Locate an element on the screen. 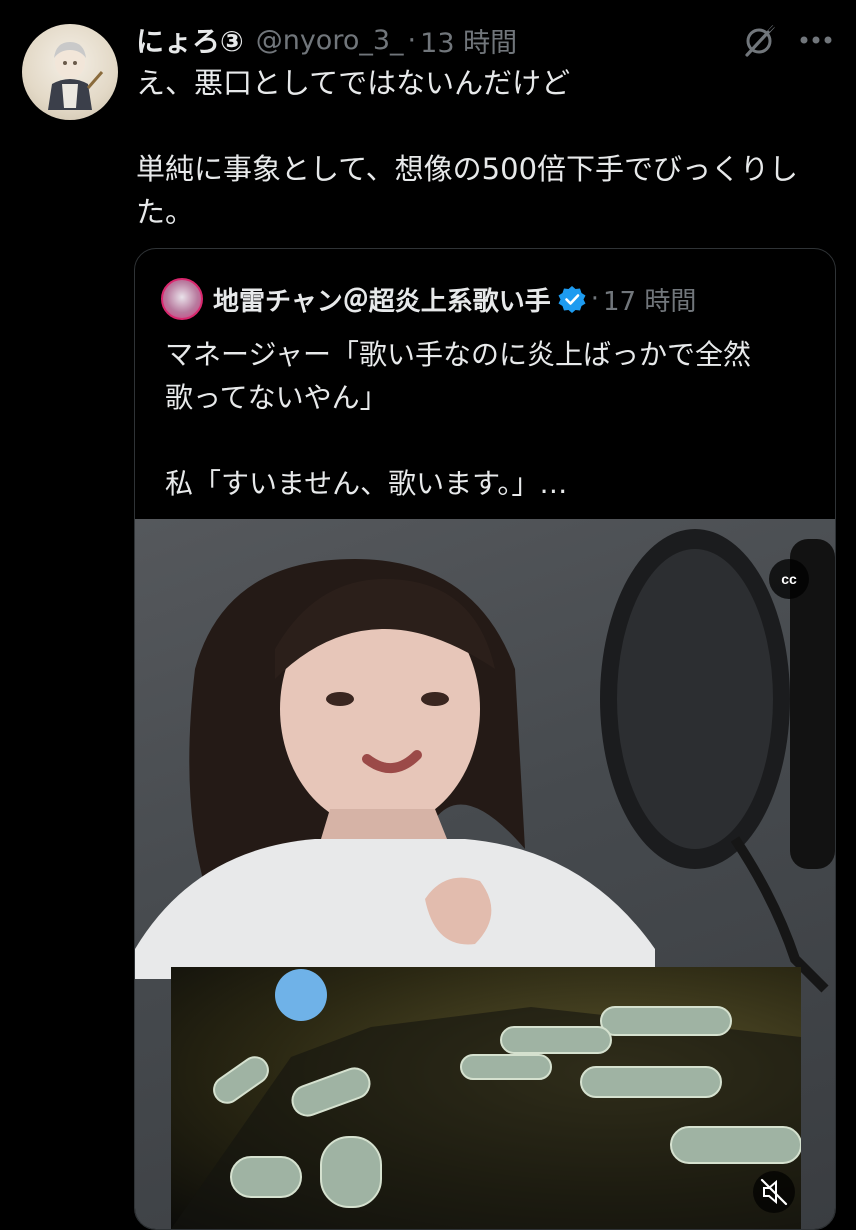 This screenshot has height=1230, width=856. quoted-display-name: 地雷チャン＠超炎上系歌い手 is located at coordinates (382, 299).